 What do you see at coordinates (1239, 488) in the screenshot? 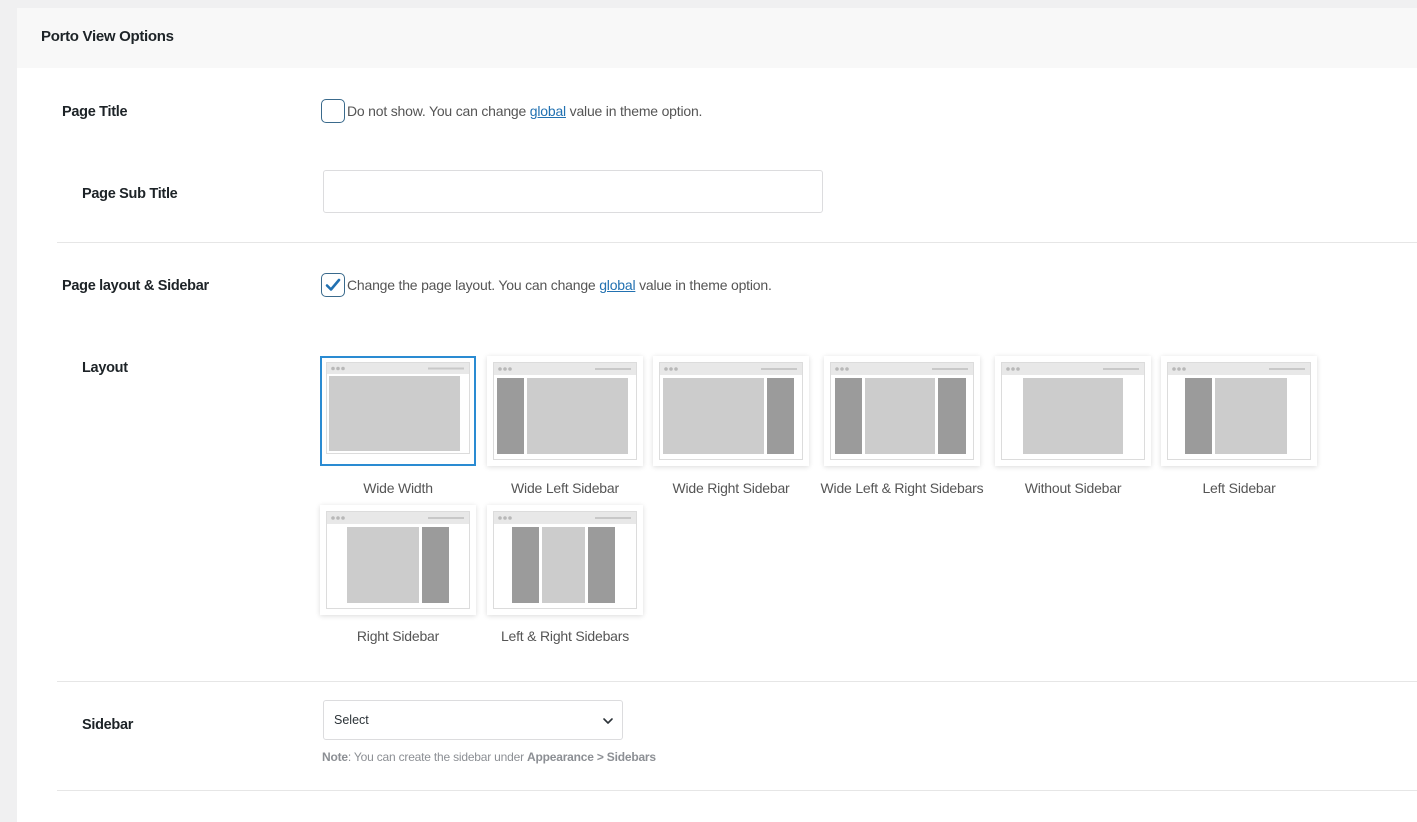
I see `layout-option-label: Left Sidebar` at bounding box center [1239, 488].